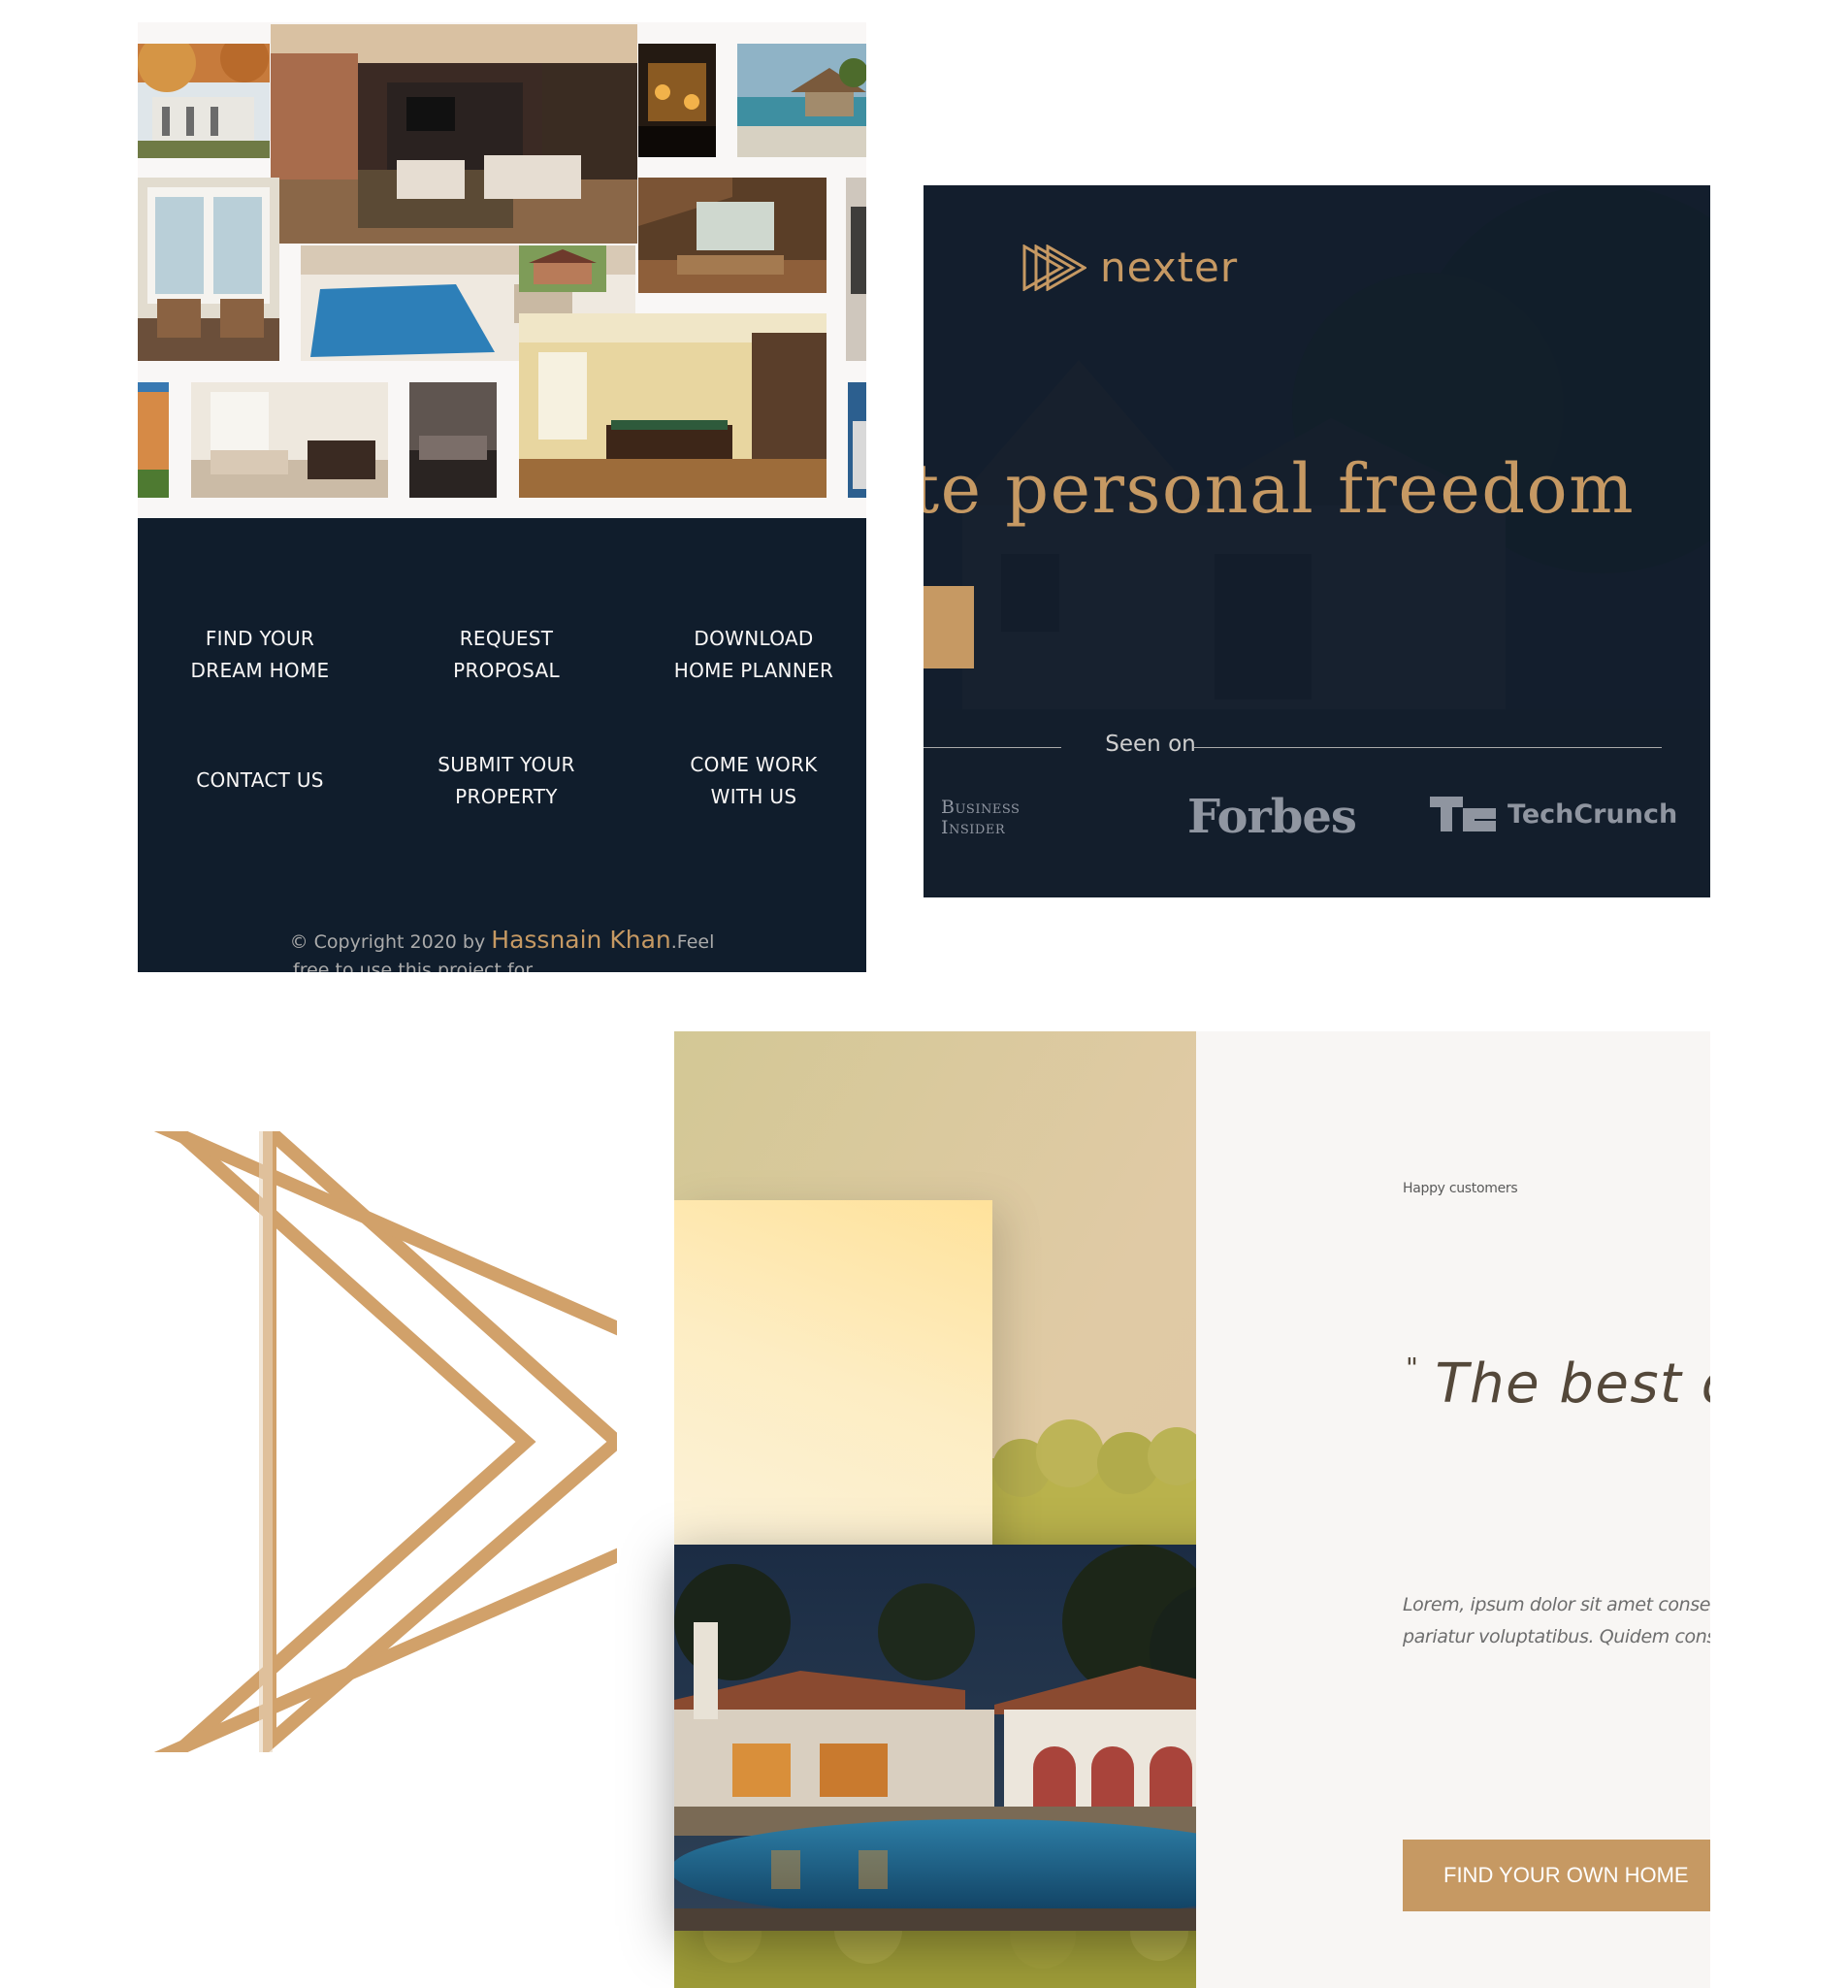 This screenshot has width=1848, height=1988. What do you see at coordinates (1272, 817) in the screenshot?
I see `forbes-logo: Forbes` at bounding box center [1272, 817].